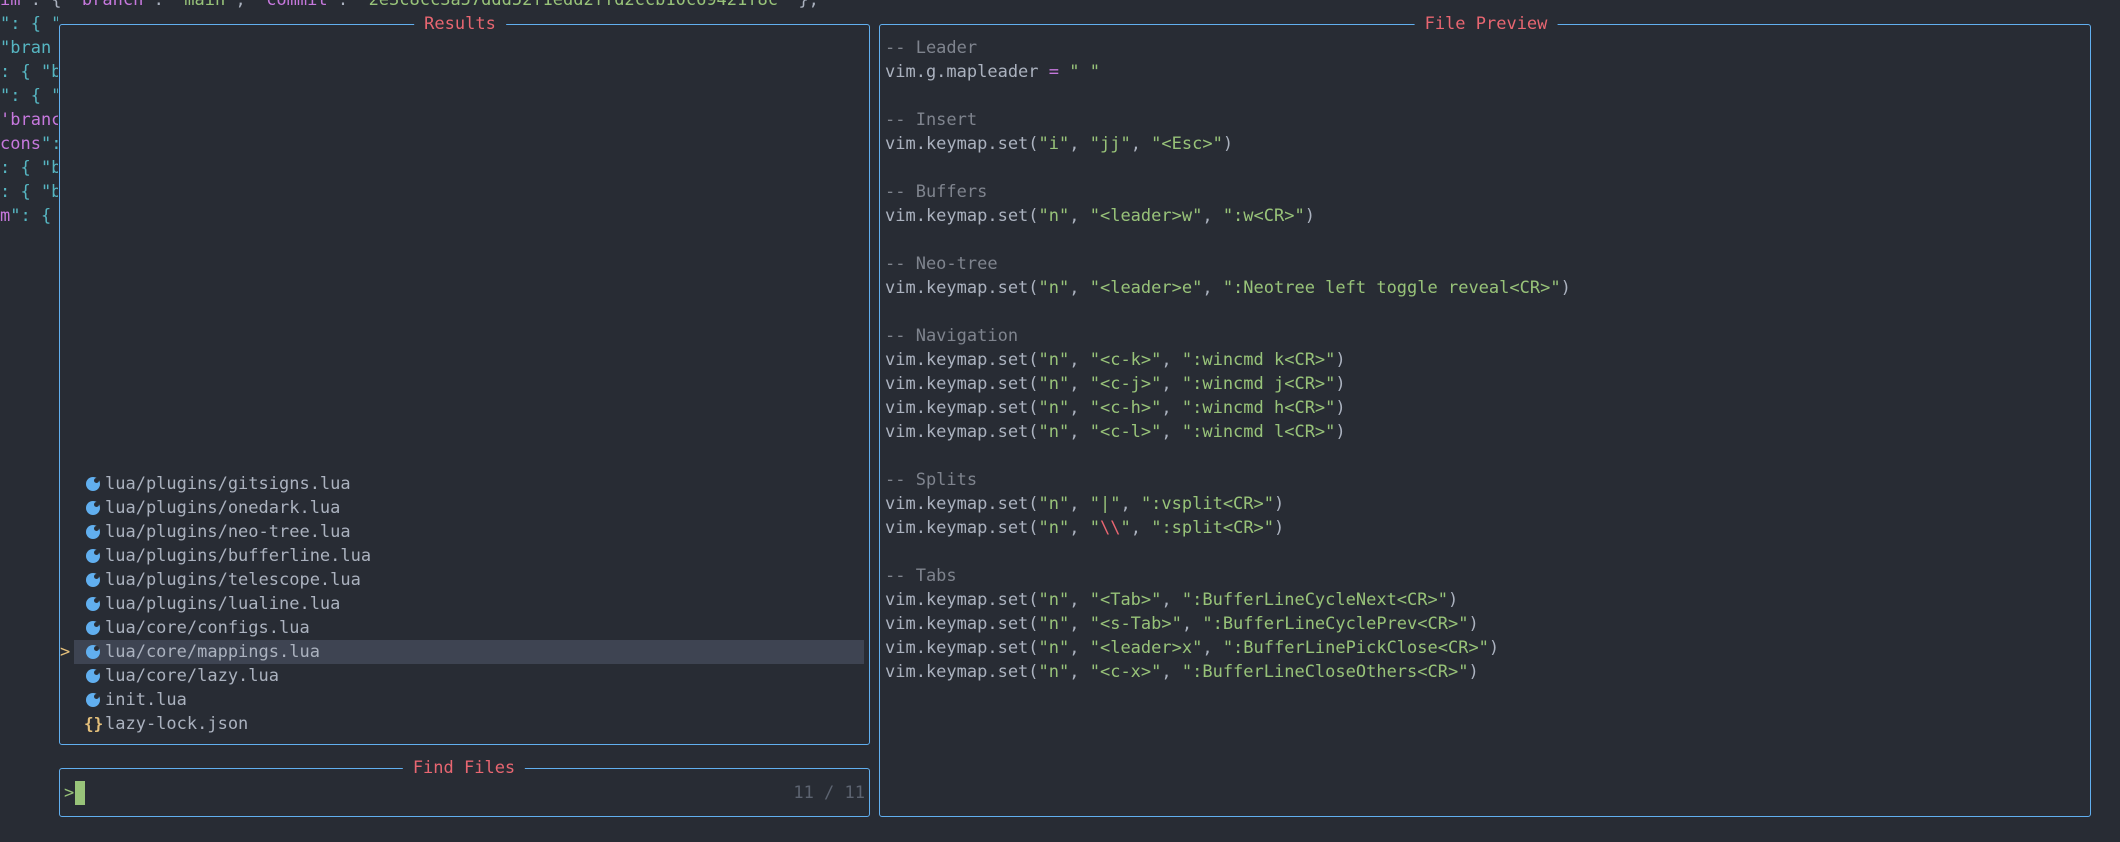 The image size is (2120, 842). Describe the element at coordinates (207, 628) in the screenshot. I see `result-filename: lua/core/configs.lua` at that location.